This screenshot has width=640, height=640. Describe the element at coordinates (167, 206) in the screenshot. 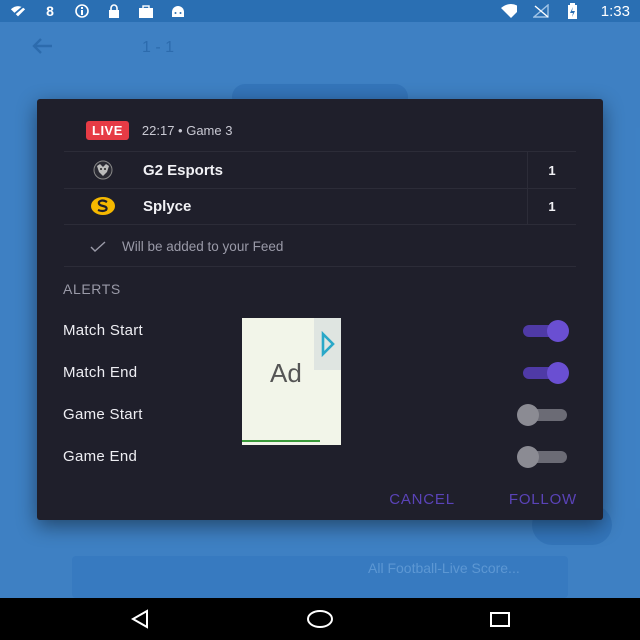

I see `team-name: Splyce` at that location.